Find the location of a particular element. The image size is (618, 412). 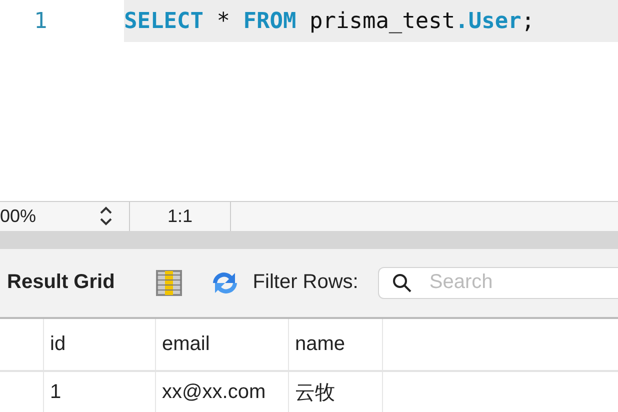

grid-columns-icon is located at coordinates (168, 282).